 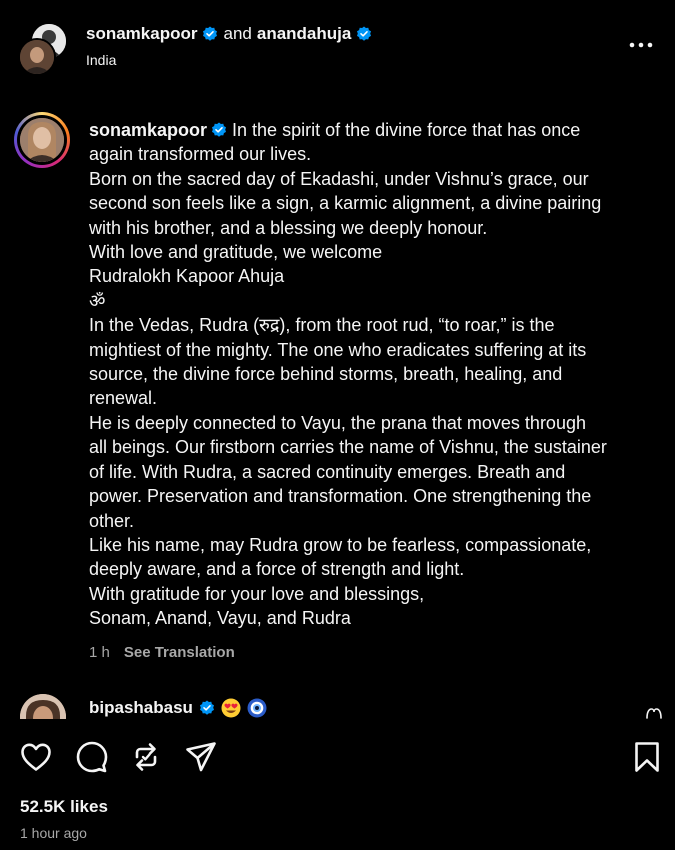 I want to click on save-icon, so click(x=647, y=757).